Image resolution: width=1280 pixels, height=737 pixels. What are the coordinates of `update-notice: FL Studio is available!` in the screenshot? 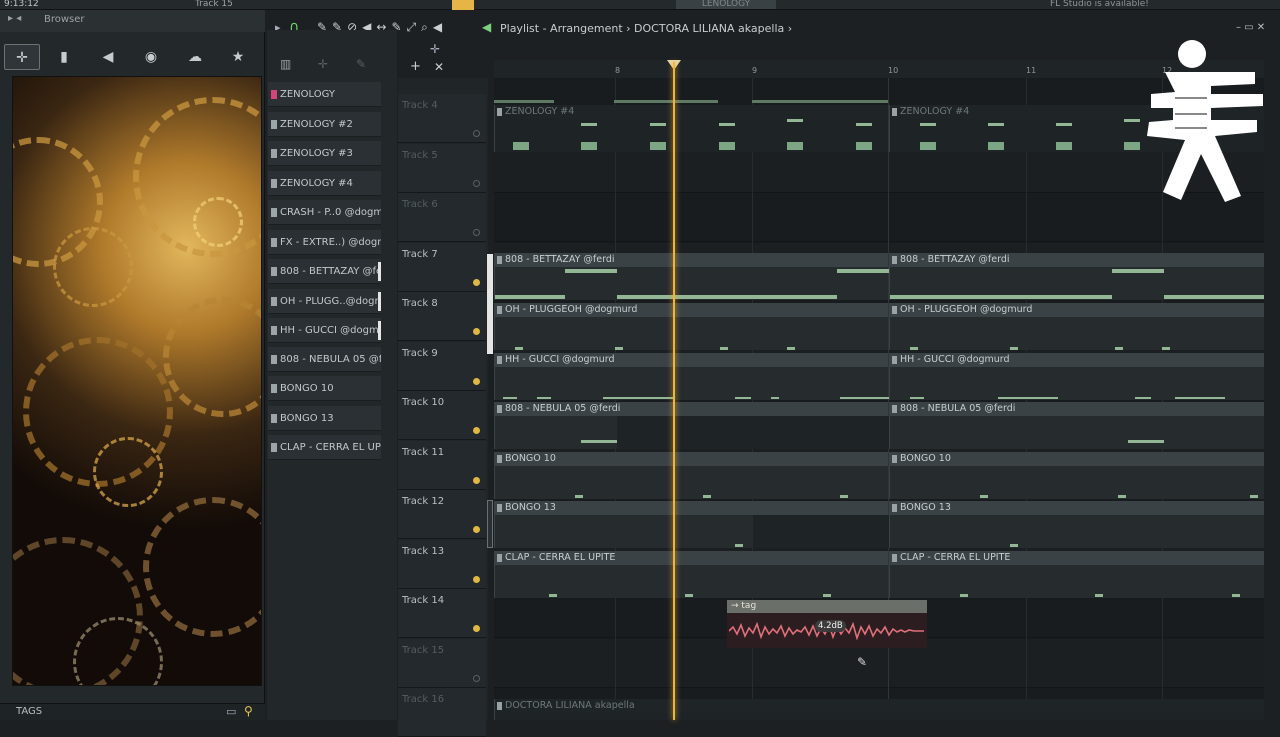 It's located at (1099, 4).